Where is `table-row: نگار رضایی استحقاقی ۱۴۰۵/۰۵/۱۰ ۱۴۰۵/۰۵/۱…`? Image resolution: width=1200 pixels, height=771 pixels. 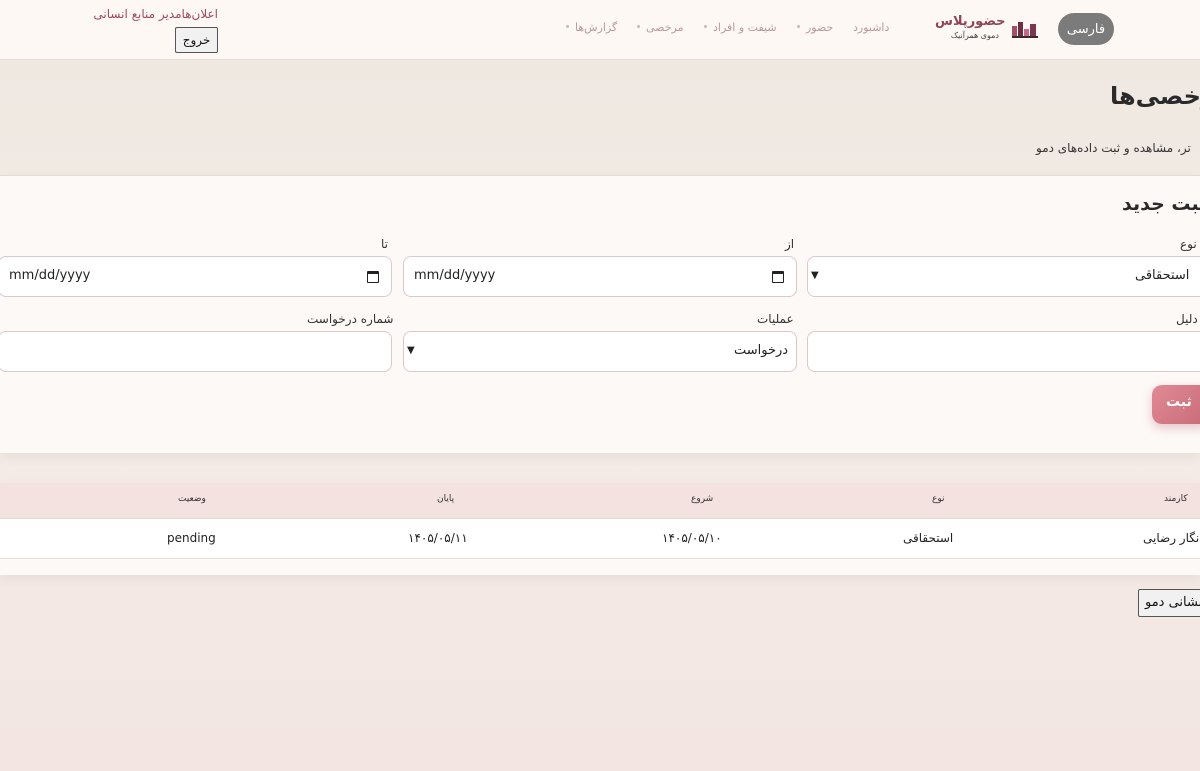
table-row: نگار رضایی استحقاقی ۱۴۰۵/۰۵/۱۰ ۱۴۰۵/۰۵/۱… is located at coordinates (600, 539).